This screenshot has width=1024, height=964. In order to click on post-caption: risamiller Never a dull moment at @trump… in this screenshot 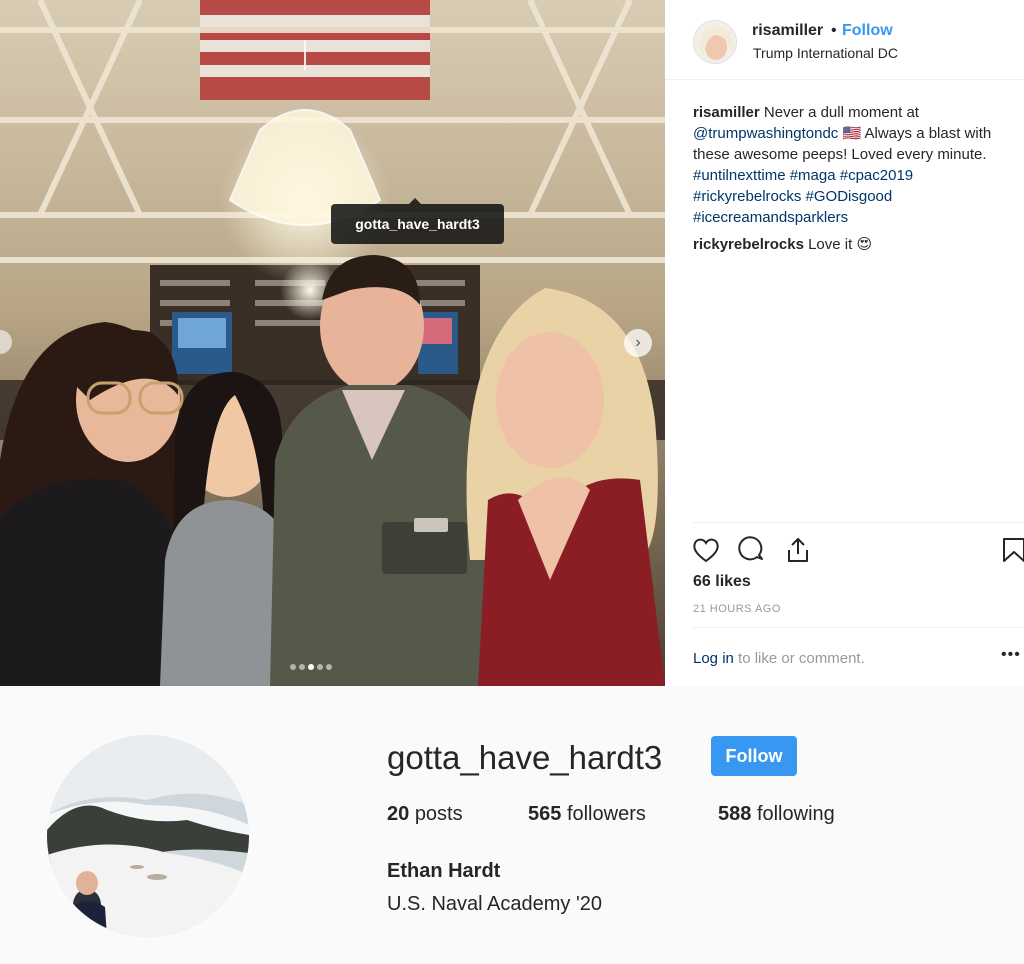, I will do `click(852, 165)`.